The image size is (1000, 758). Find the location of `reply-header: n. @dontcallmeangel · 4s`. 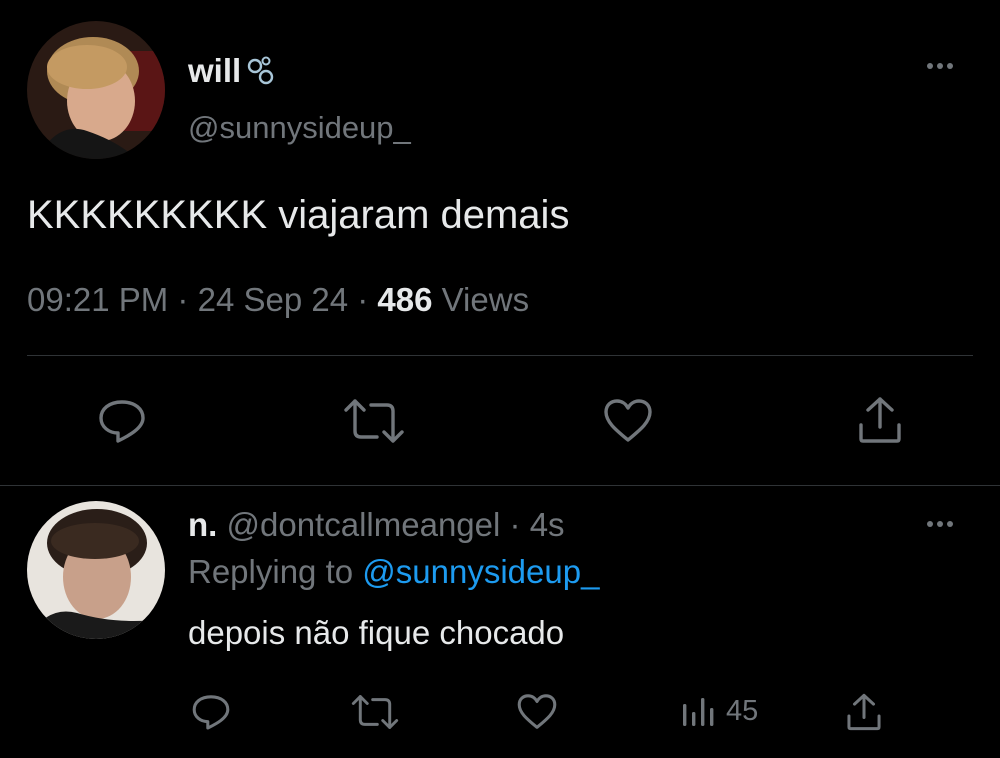

reply-header: n. @dontcallmeangel · 4s is located at coordinates (376, 525).